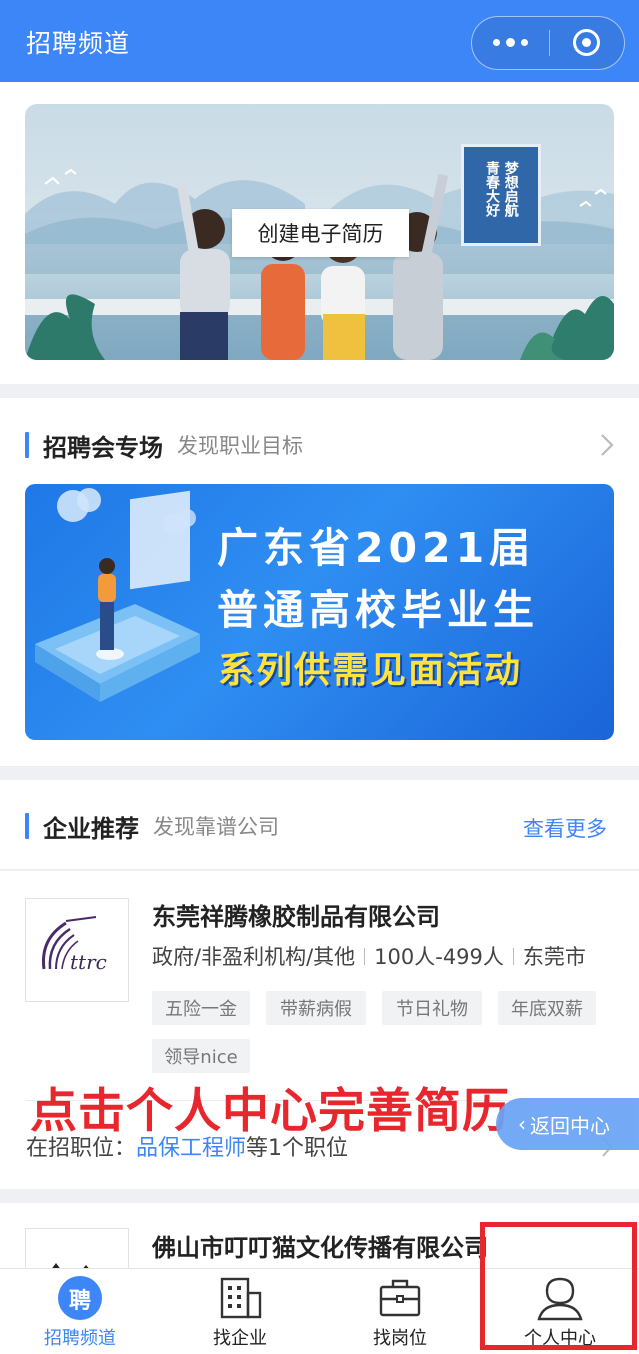  Describe the element at coordinates (559, 1298) in the screenshot. I see `user-icon` at that location.